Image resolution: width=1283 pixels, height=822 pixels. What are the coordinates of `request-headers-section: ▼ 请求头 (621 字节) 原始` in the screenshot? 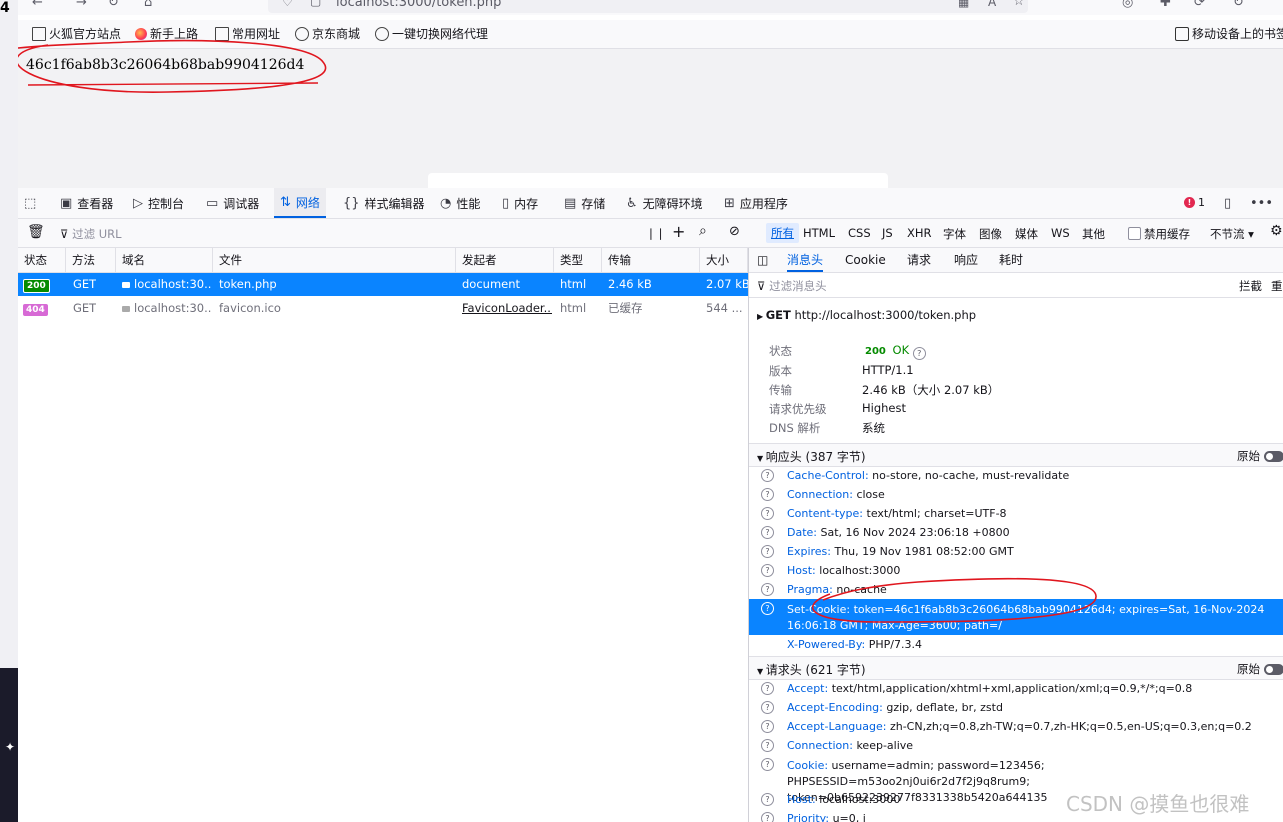 It's located at (1016, 668).